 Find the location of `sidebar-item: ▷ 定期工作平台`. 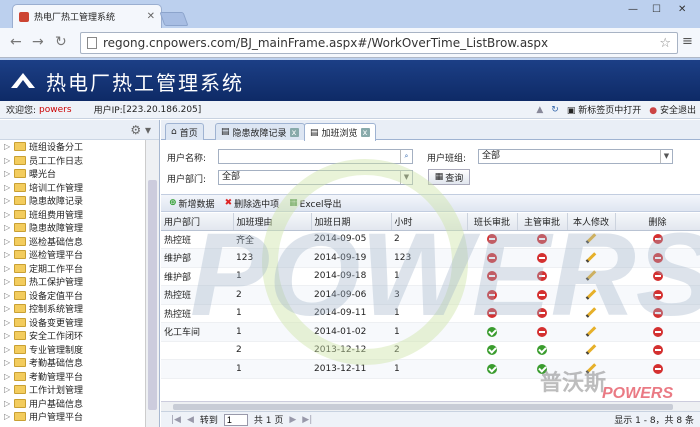

sidebar-item: ▷ 定期工作平台 is located at coordinates (73, 269).